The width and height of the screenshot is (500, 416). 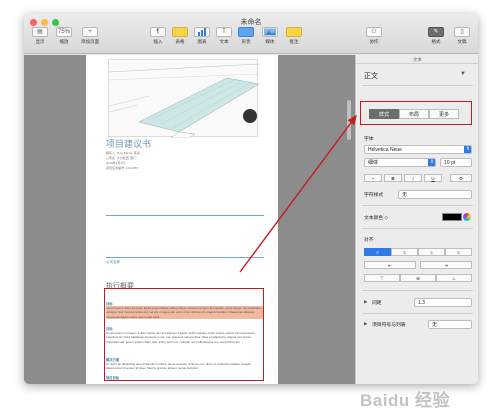 What do you see at coordinates (405, 400) in the screenshot?
I see `baidu-watermark: Baidu 经验` at bounding box center [405, 400].